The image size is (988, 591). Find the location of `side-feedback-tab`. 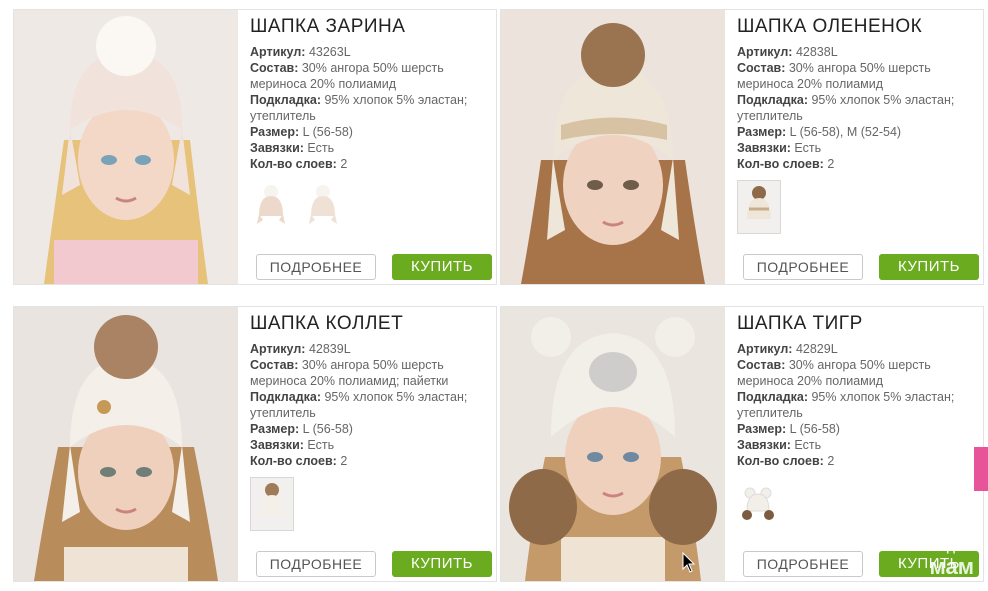

side-feedback-tab is located at coordinates (981, 469).